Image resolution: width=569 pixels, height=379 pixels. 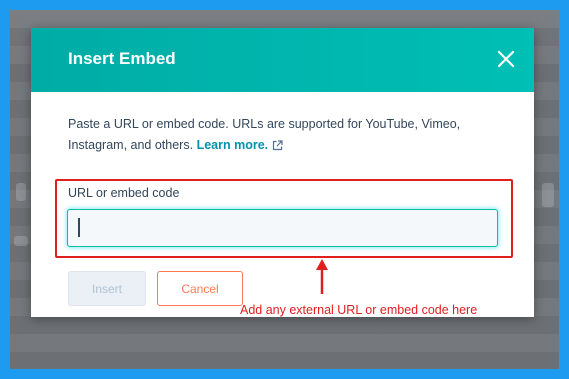 I want to click on url-input, so click(x=282, y=228).